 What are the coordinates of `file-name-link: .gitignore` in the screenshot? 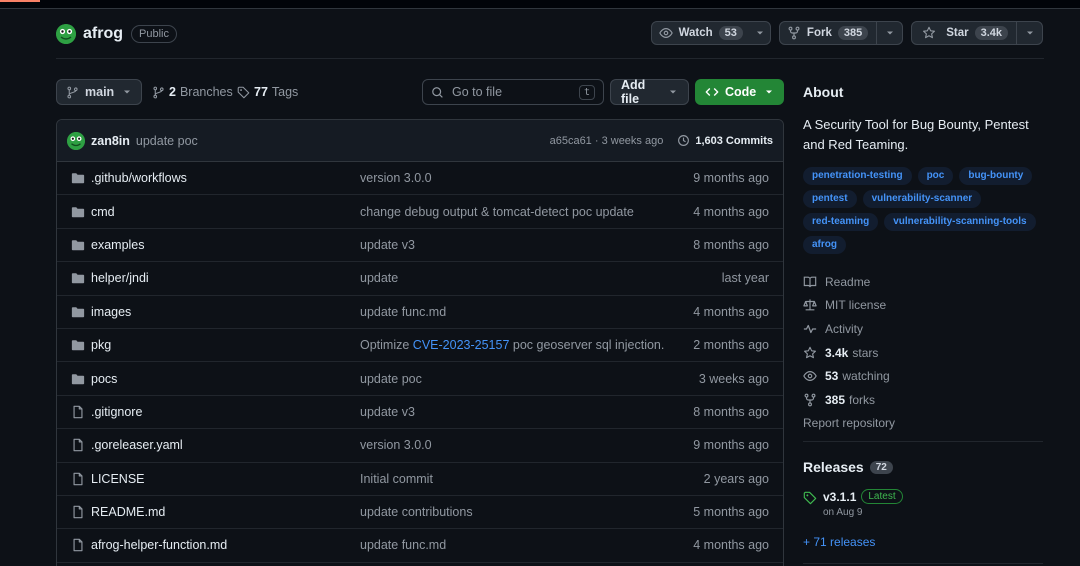 It's located at (116, 412).